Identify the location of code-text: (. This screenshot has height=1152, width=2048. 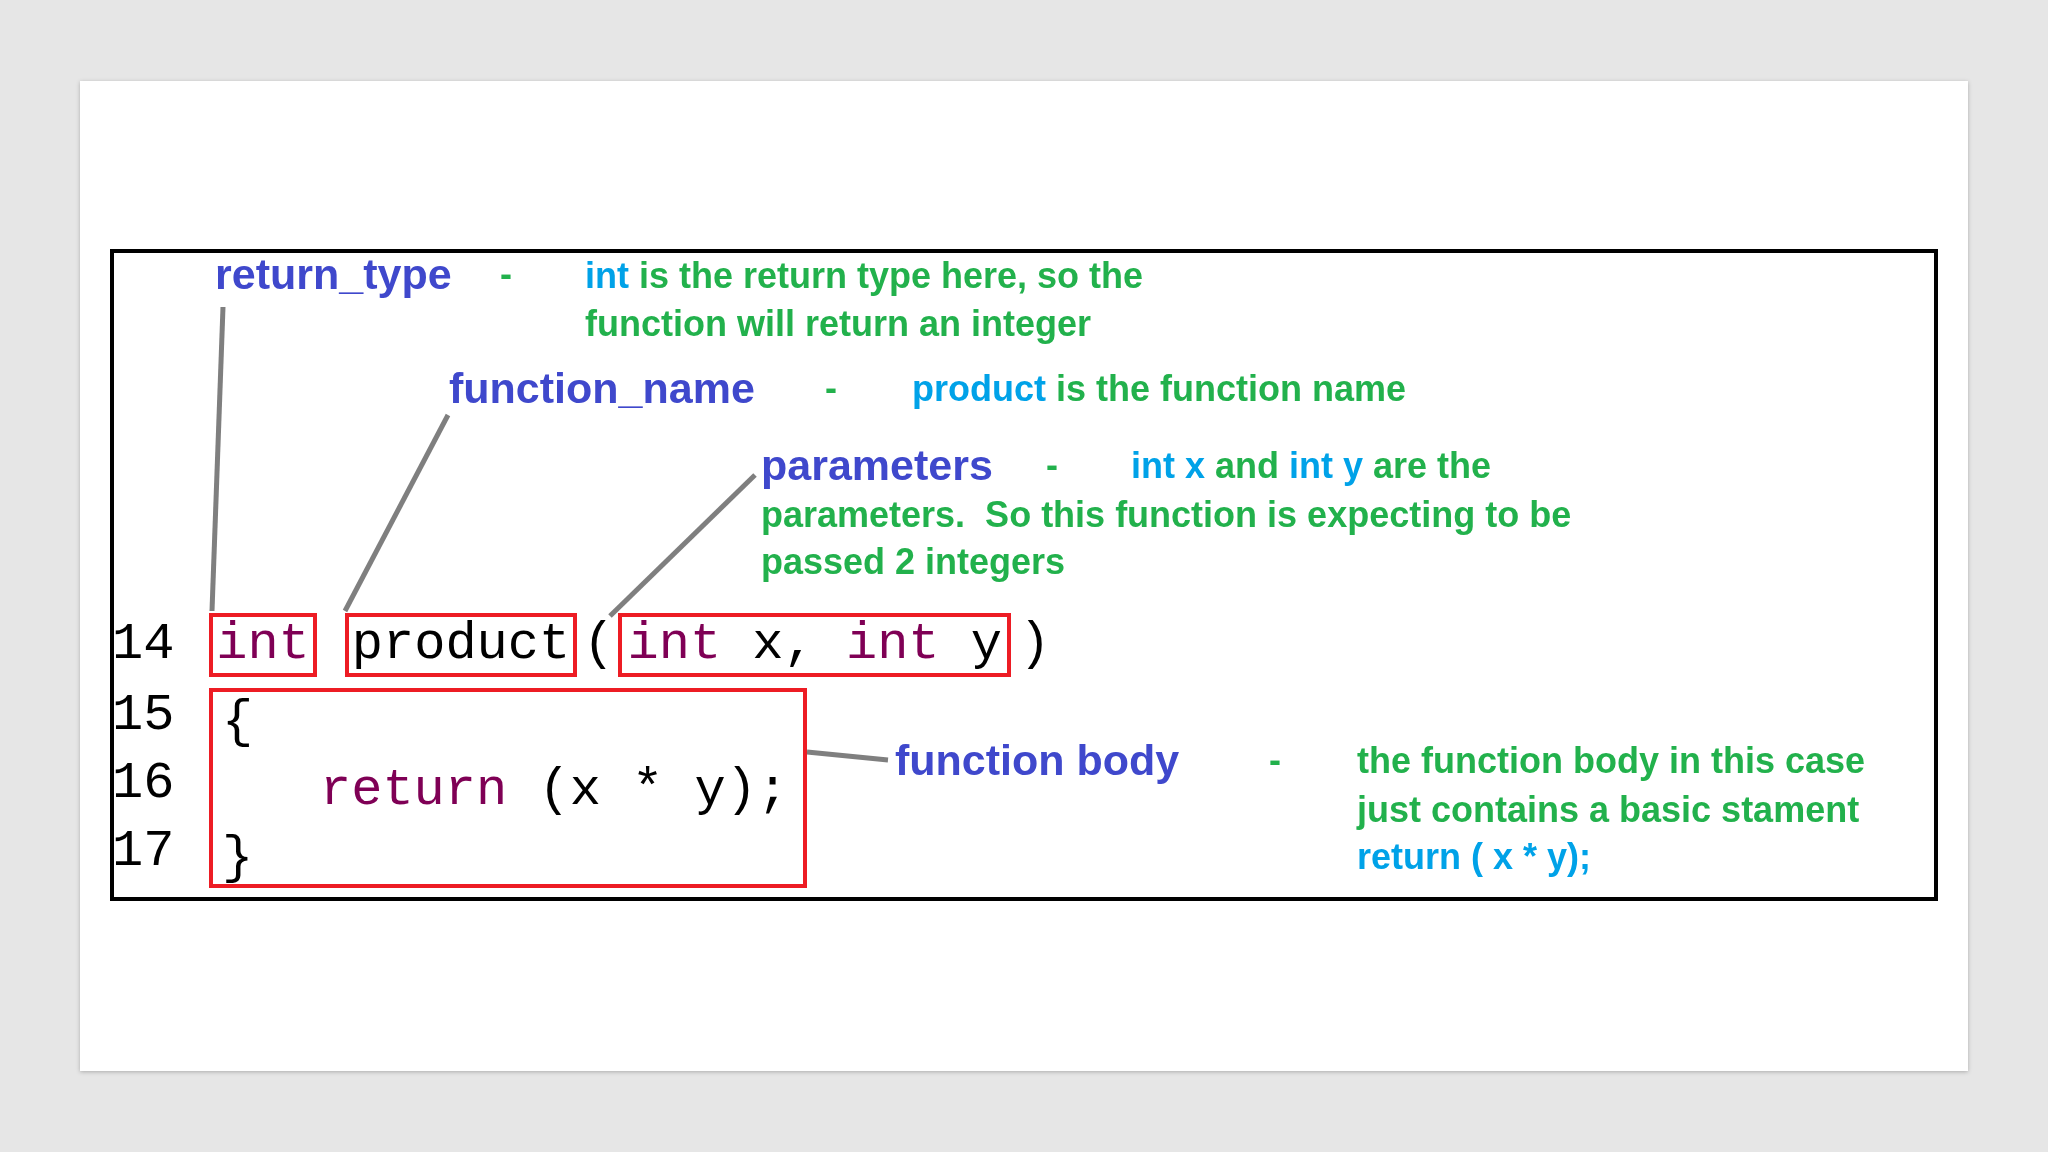
(599, 645).